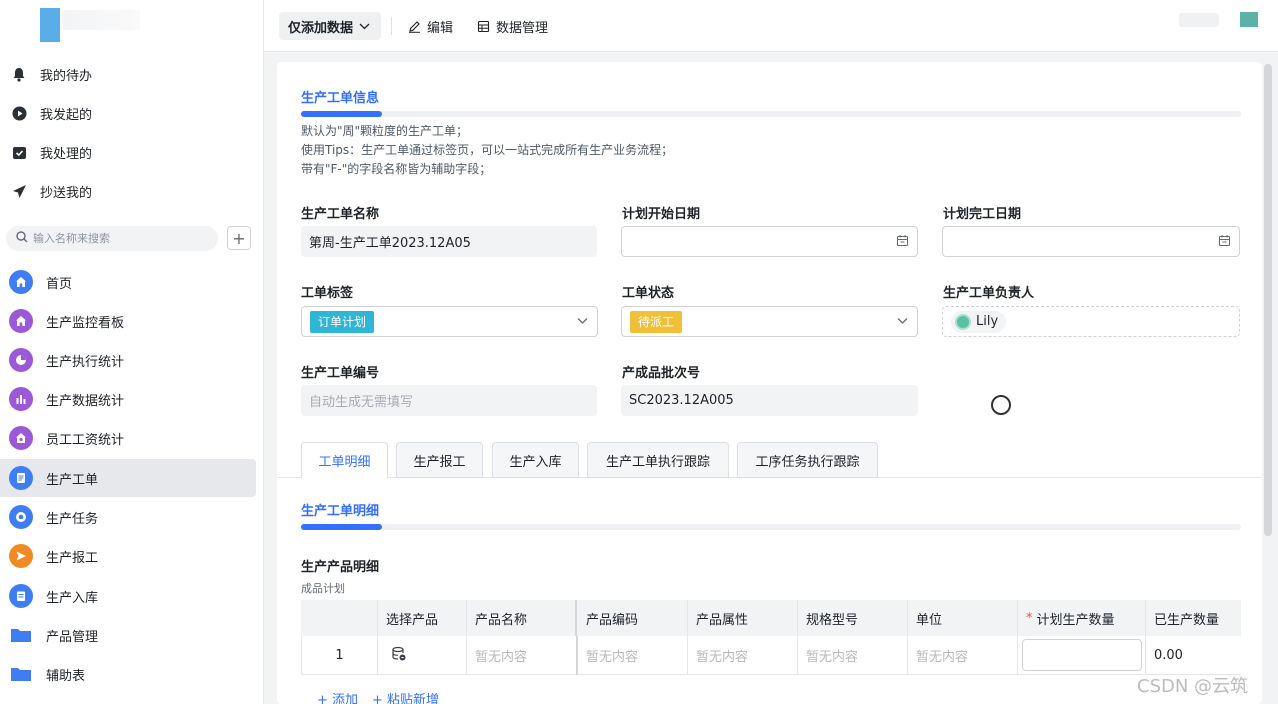  I want to click on unit-cell: 暂无内容, so click(963, 655).